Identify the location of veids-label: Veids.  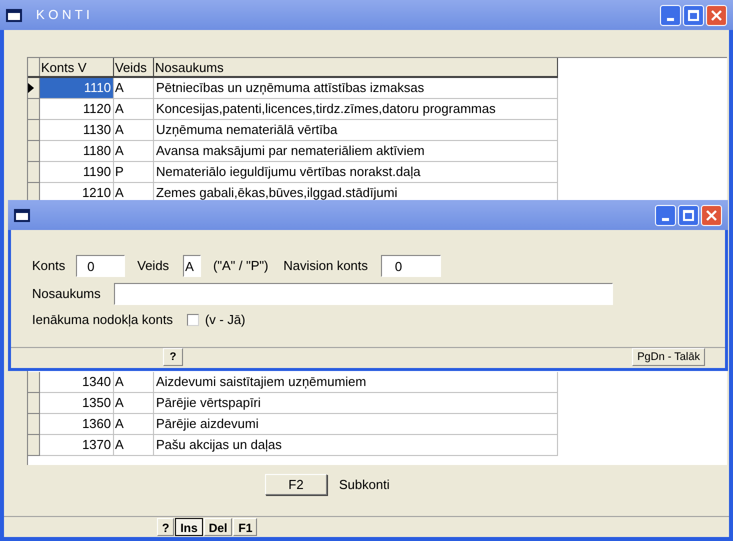
(153, 266).